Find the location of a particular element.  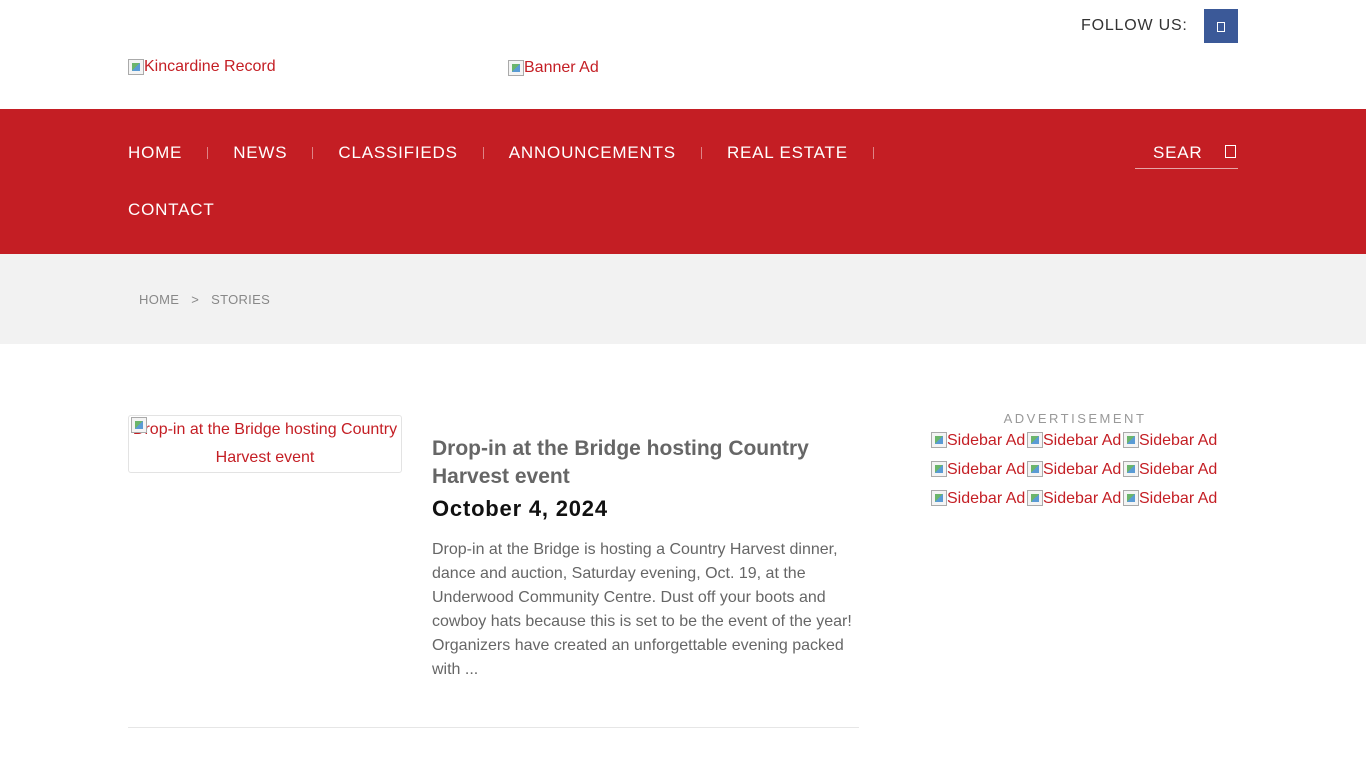

facebook-icon is located at coordinates (1221, 26).